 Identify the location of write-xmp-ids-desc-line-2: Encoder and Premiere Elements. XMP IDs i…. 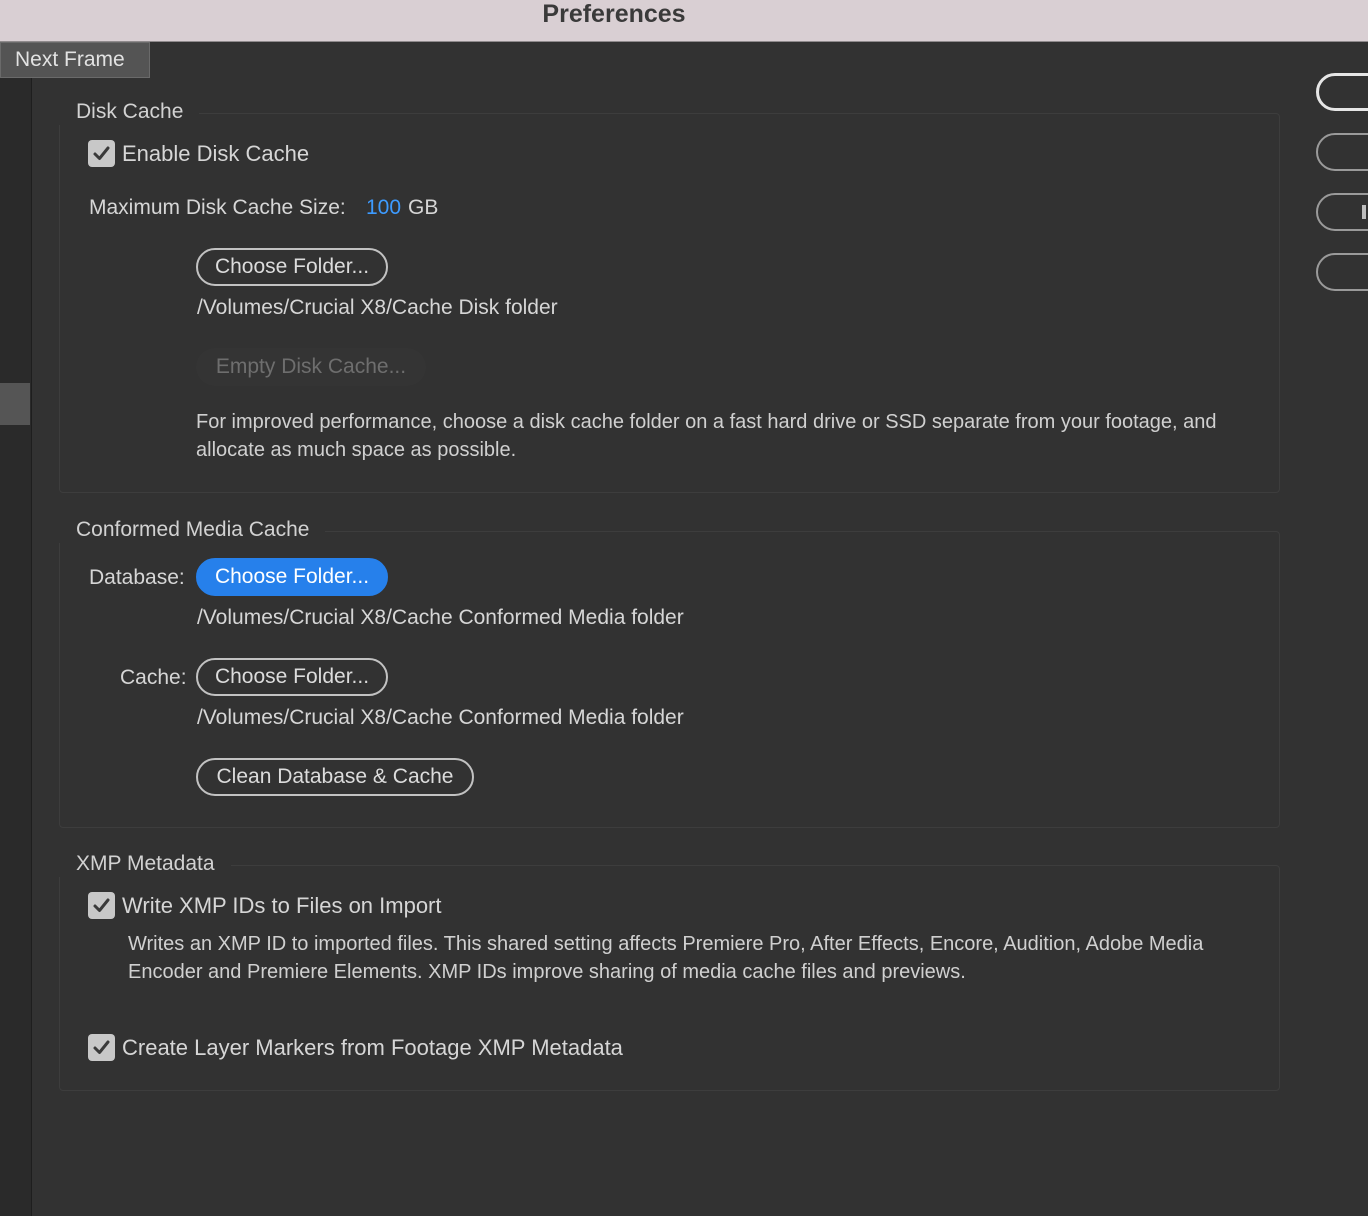
(547, 972).